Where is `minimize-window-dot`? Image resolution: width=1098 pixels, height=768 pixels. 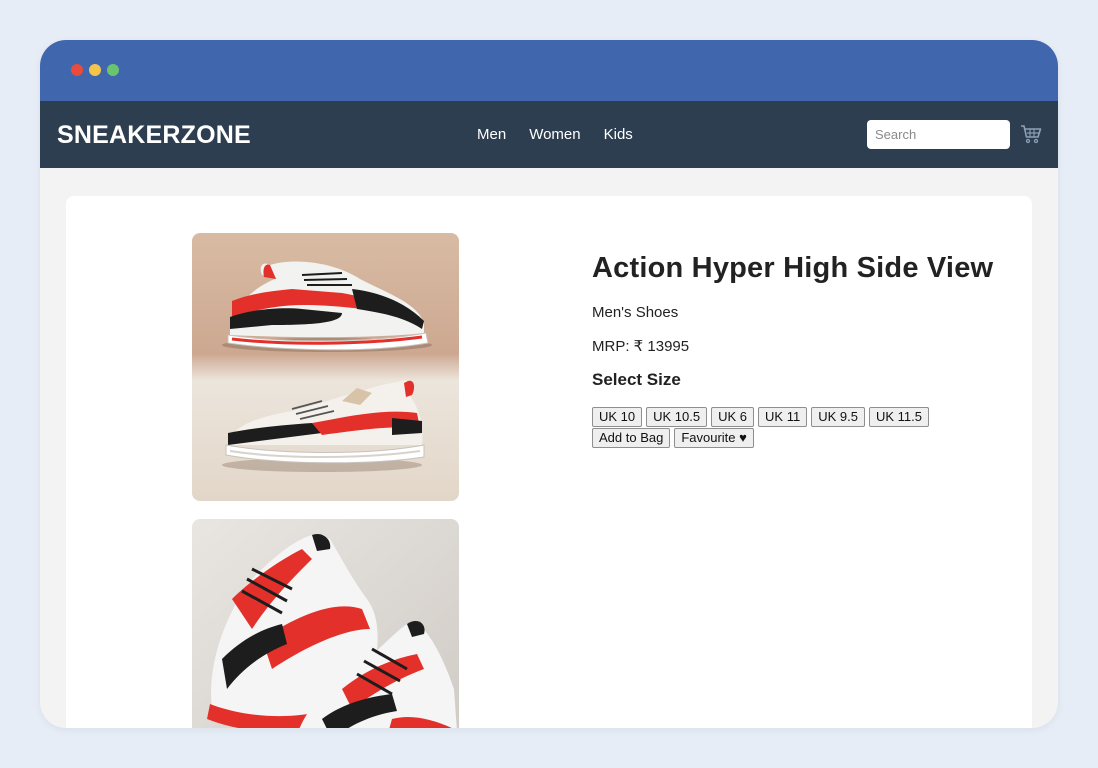
minimize-window-dot is located at coordinates (95, 70).